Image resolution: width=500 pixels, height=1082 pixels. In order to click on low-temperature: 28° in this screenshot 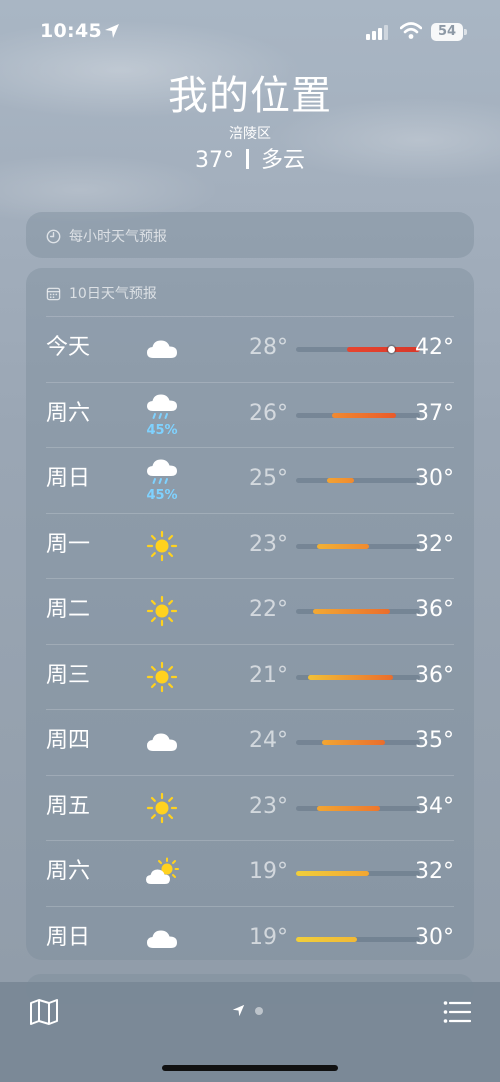, I will do `click(268, 347)`.